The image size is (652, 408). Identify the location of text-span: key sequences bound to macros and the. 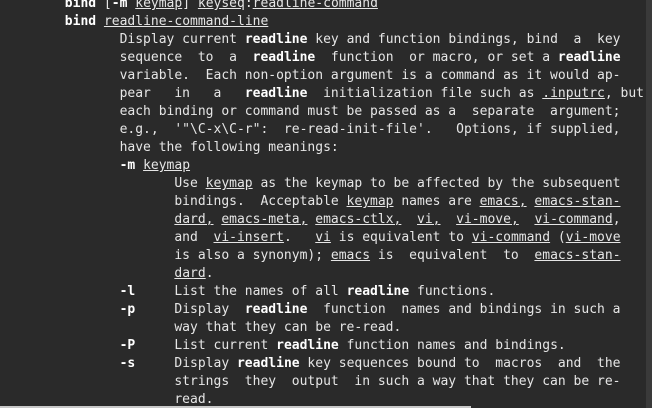
(460, 363).